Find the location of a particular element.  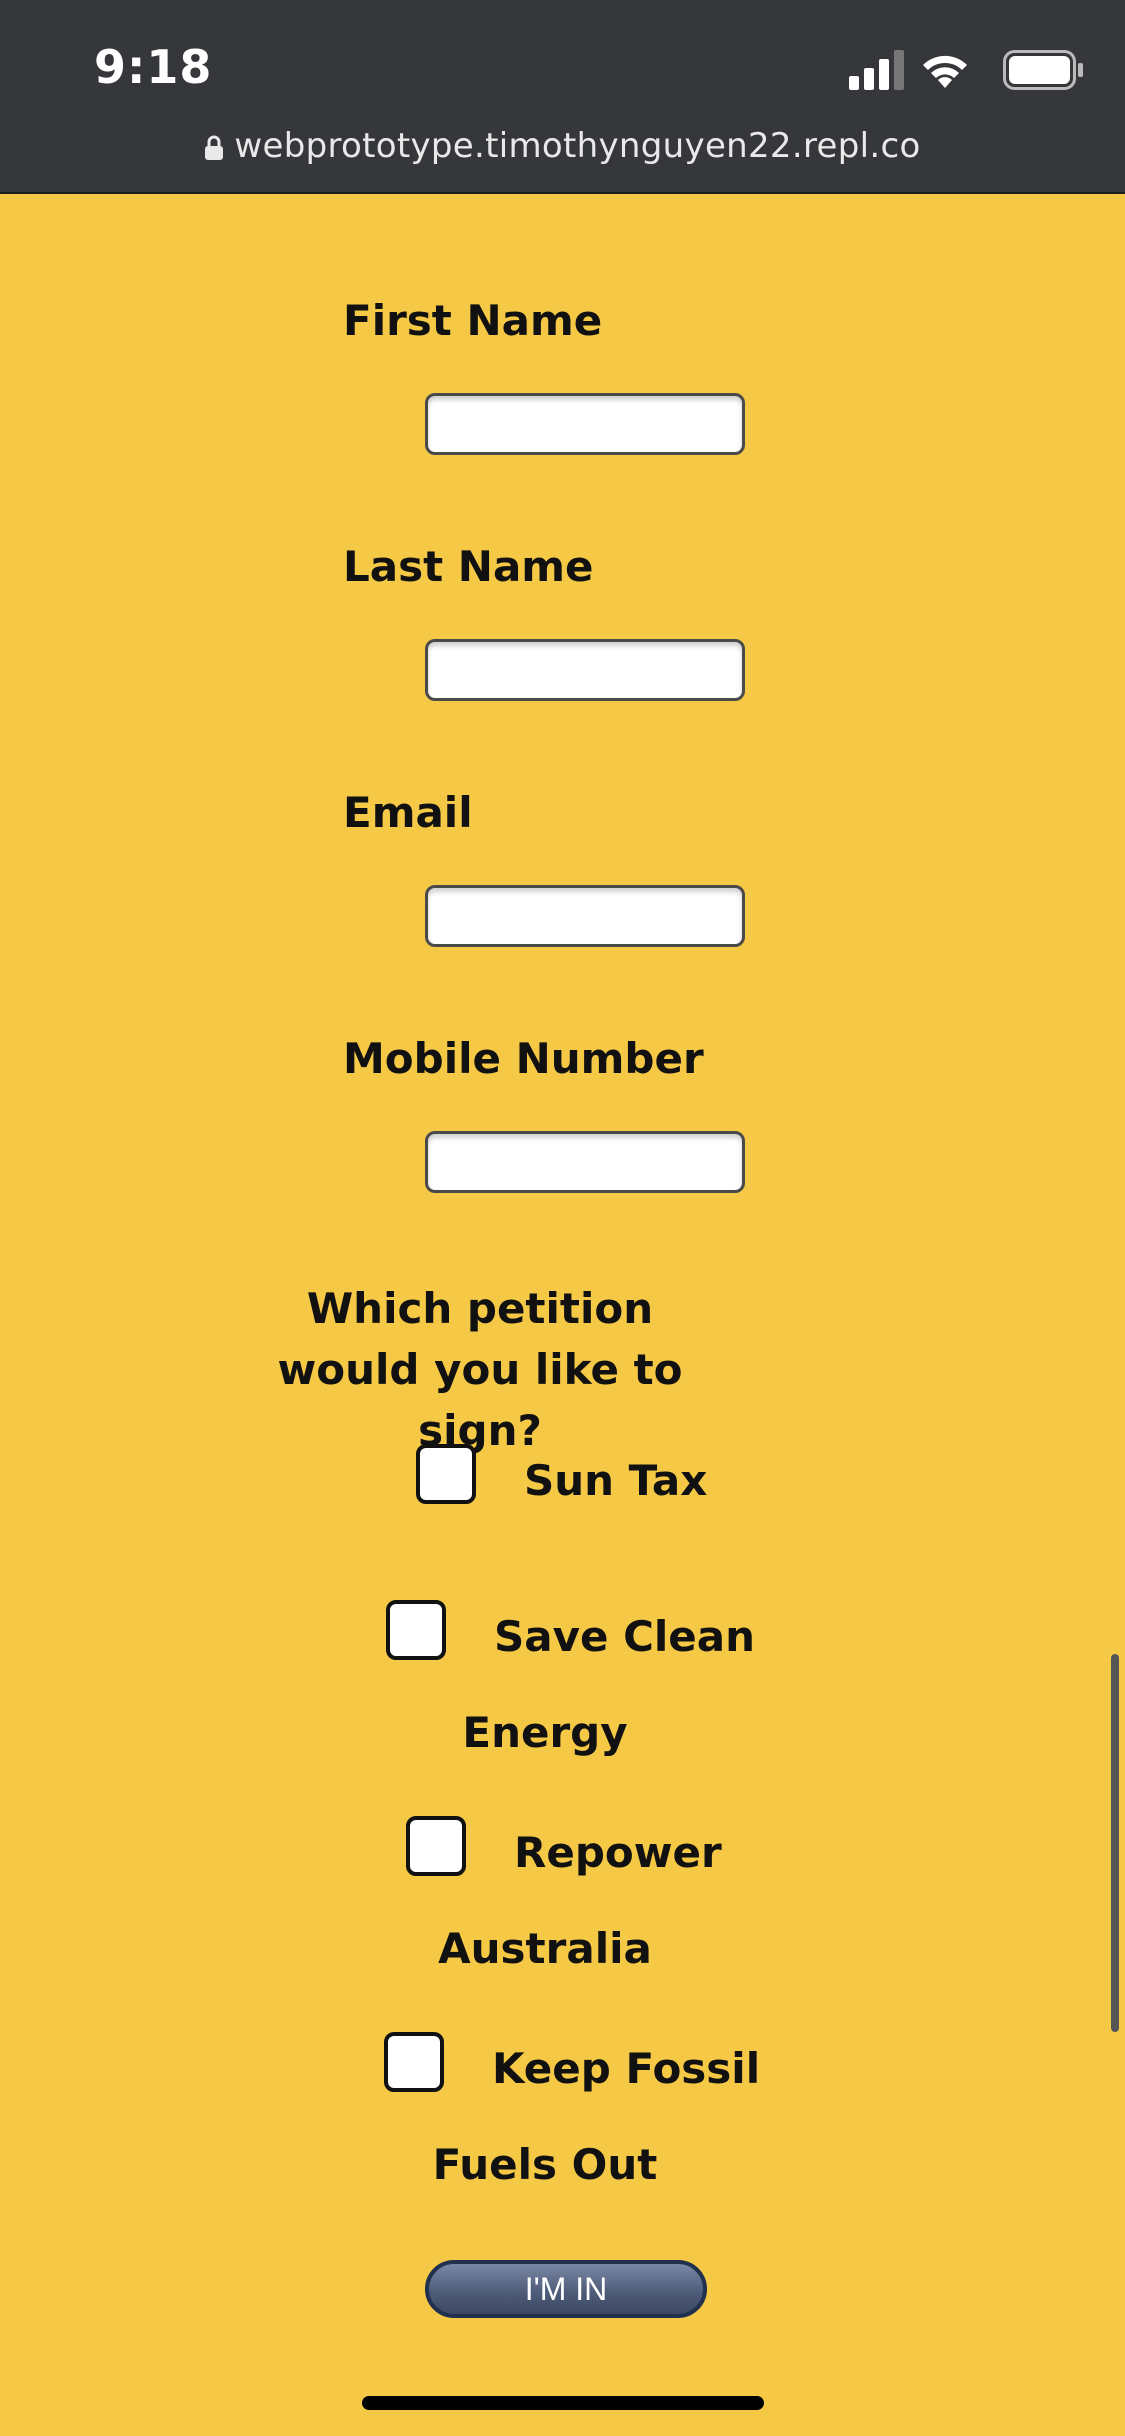

status-icons is located at coordinates (955, 70).